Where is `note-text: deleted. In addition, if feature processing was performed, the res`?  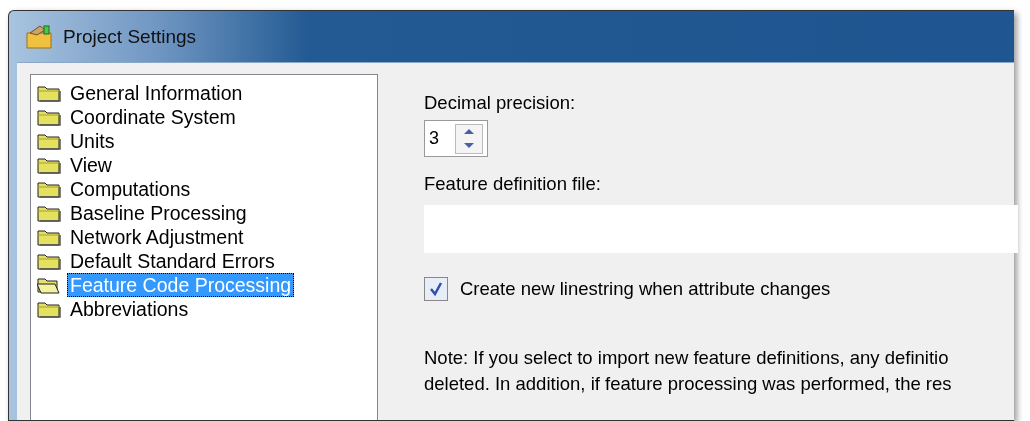 note-text: deleted. In addition, if feature processing was performed, the res is located at coordinates (688, 384).